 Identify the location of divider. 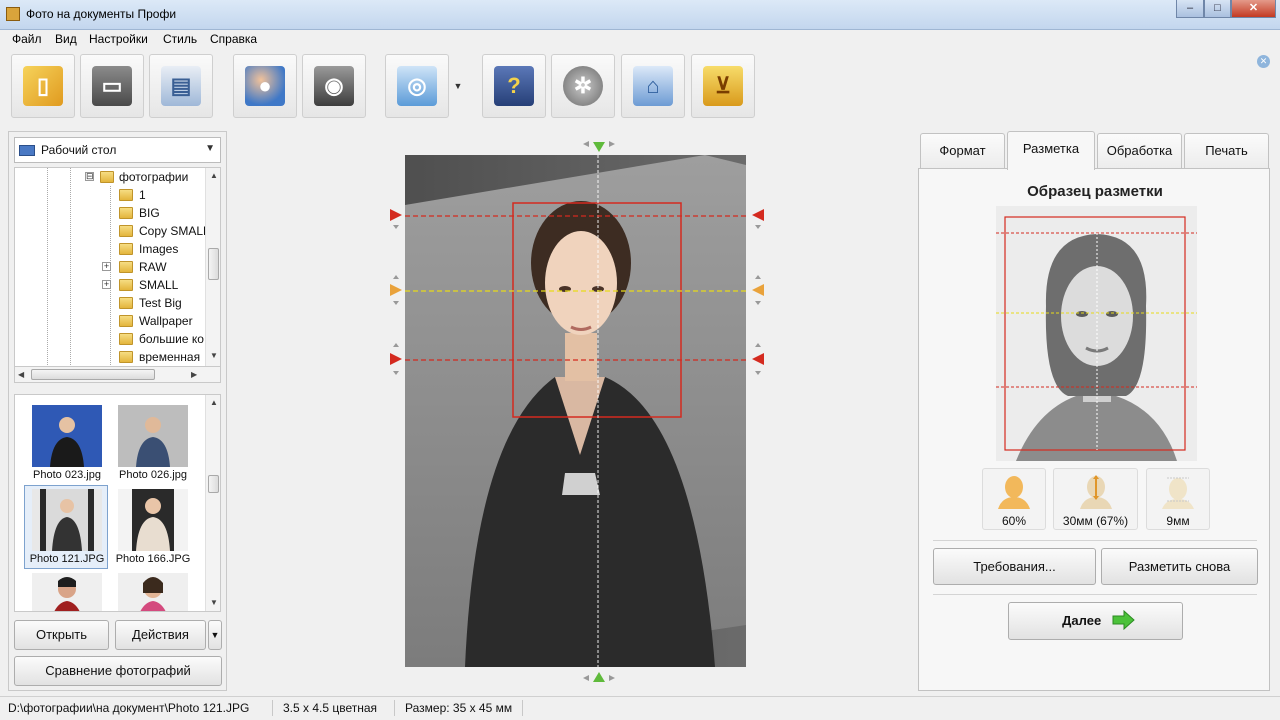
(1095, 540).